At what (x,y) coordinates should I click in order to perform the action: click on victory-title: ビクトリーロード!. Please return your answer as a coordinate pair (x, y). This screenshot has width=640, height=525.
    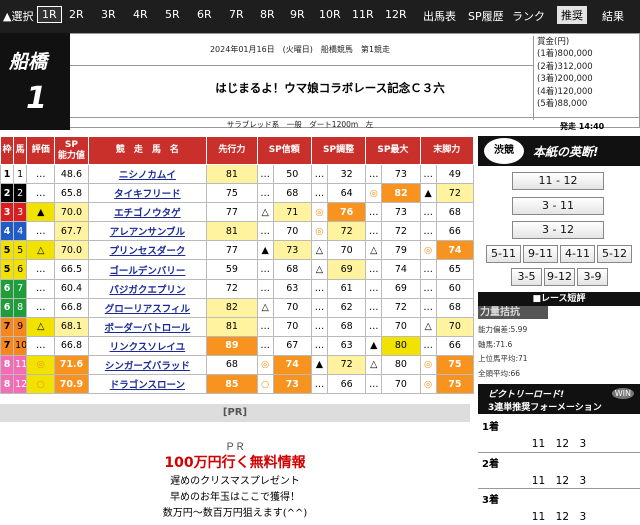
    Looking at the image, I should click on (526, 395).